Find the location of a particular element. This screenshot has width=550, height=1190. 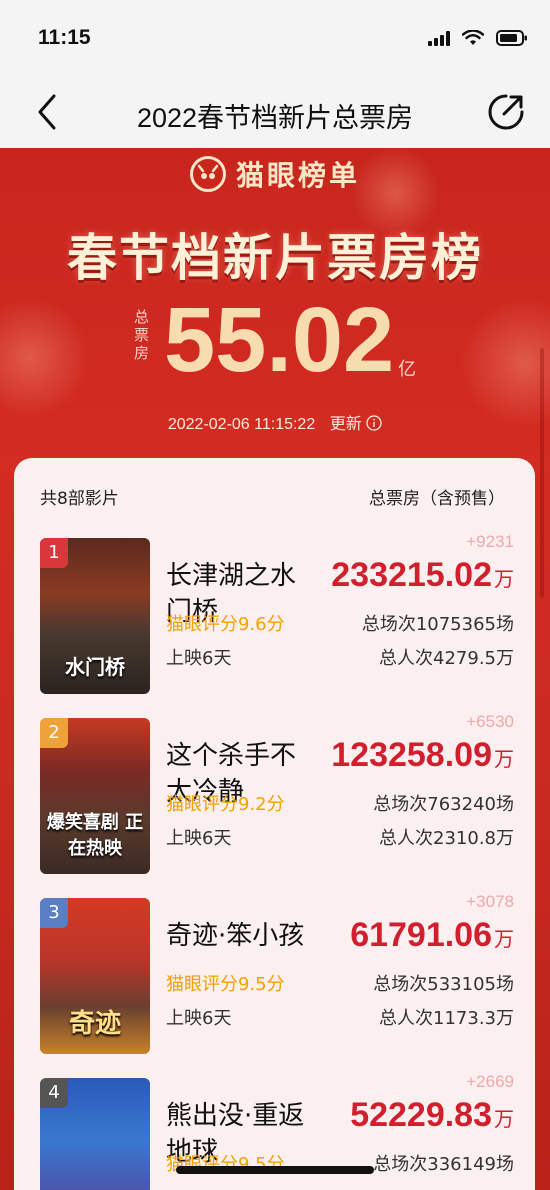

movie-rating: 猫眼评分9.5分 is located at coordinates (225, 984).